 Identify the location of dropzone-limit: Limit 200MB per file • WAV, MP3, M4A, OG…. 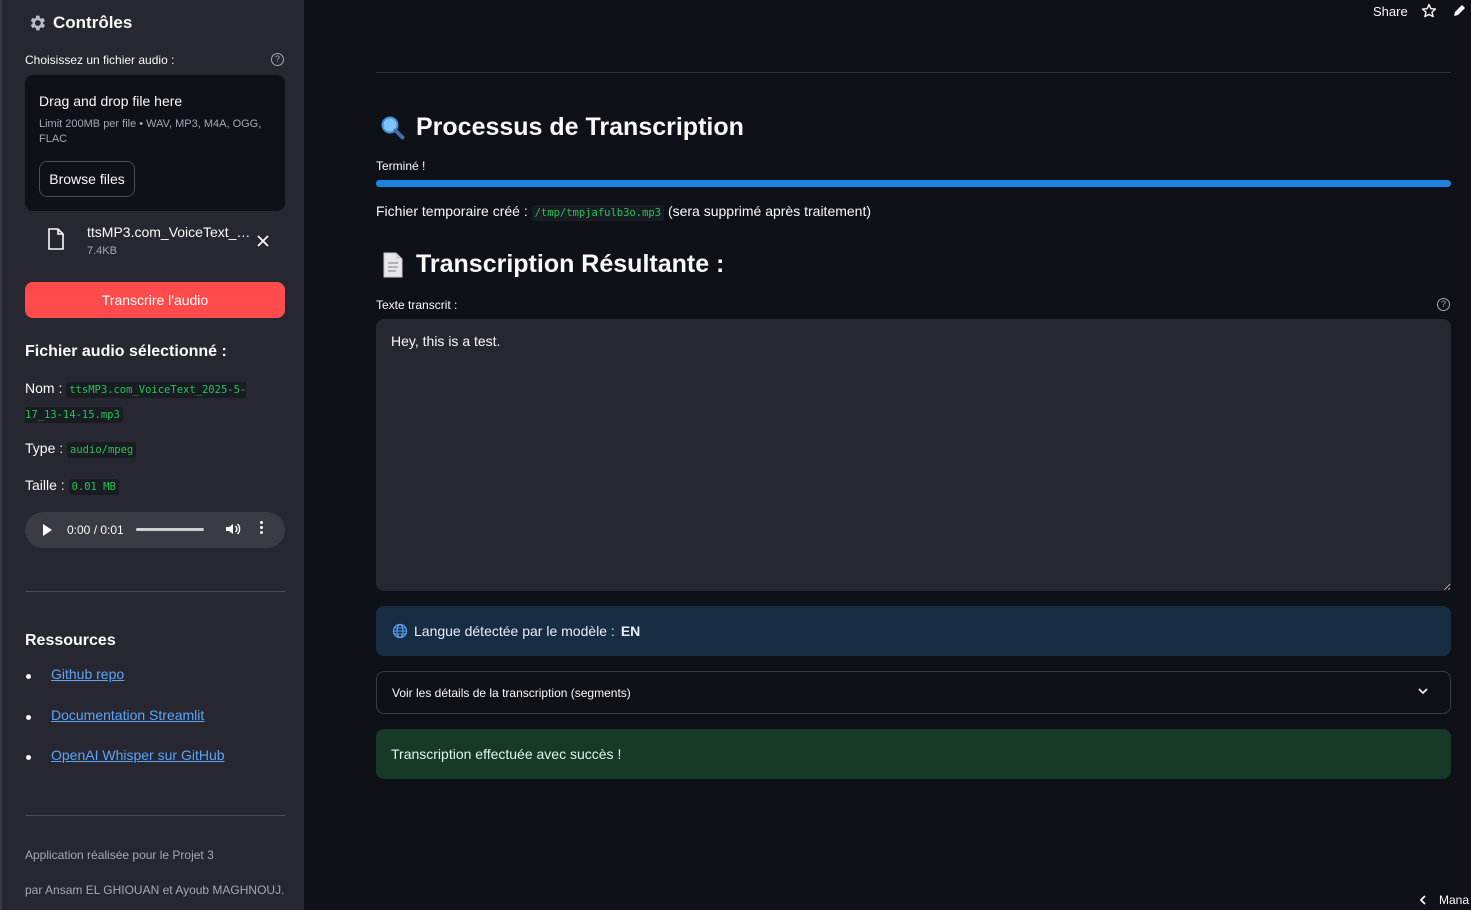
(150, 131).